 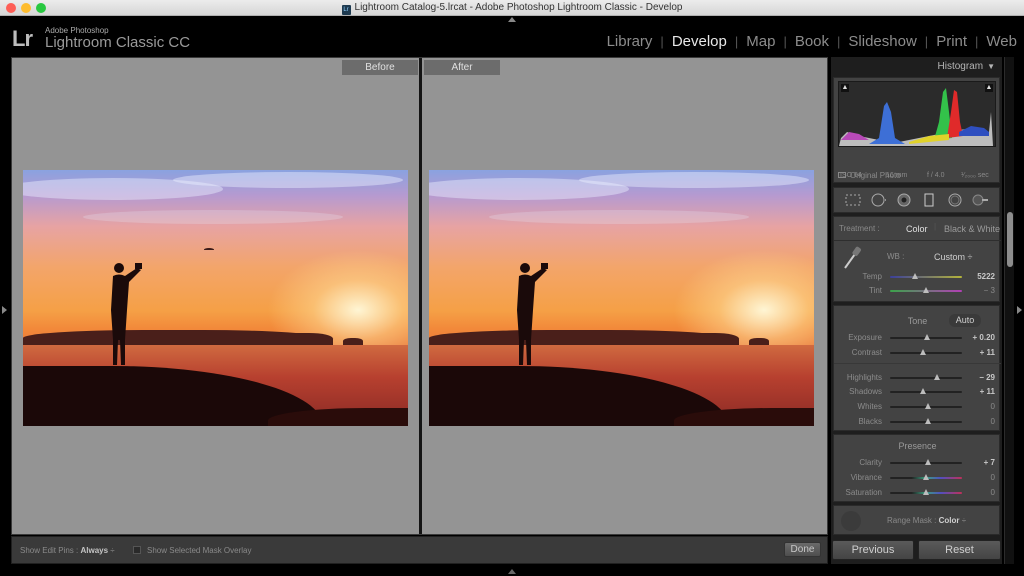 What do you see at coordinates (986, 276) in the screenshot?
I see `temp-value: 5222` at bounding box center [986, 276].